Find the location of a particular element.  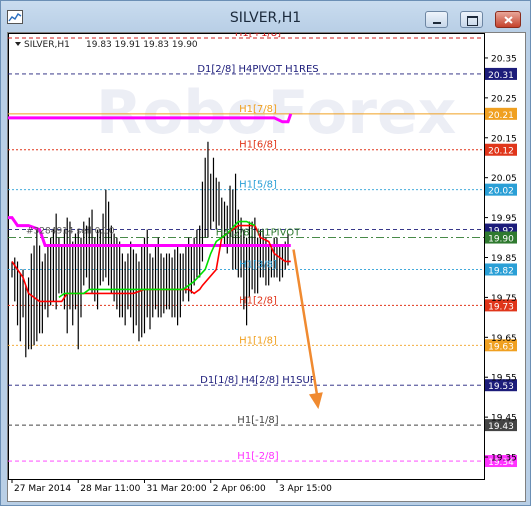

order-label: #3284914 sell 0.10 is located at coordinates (70, 232).